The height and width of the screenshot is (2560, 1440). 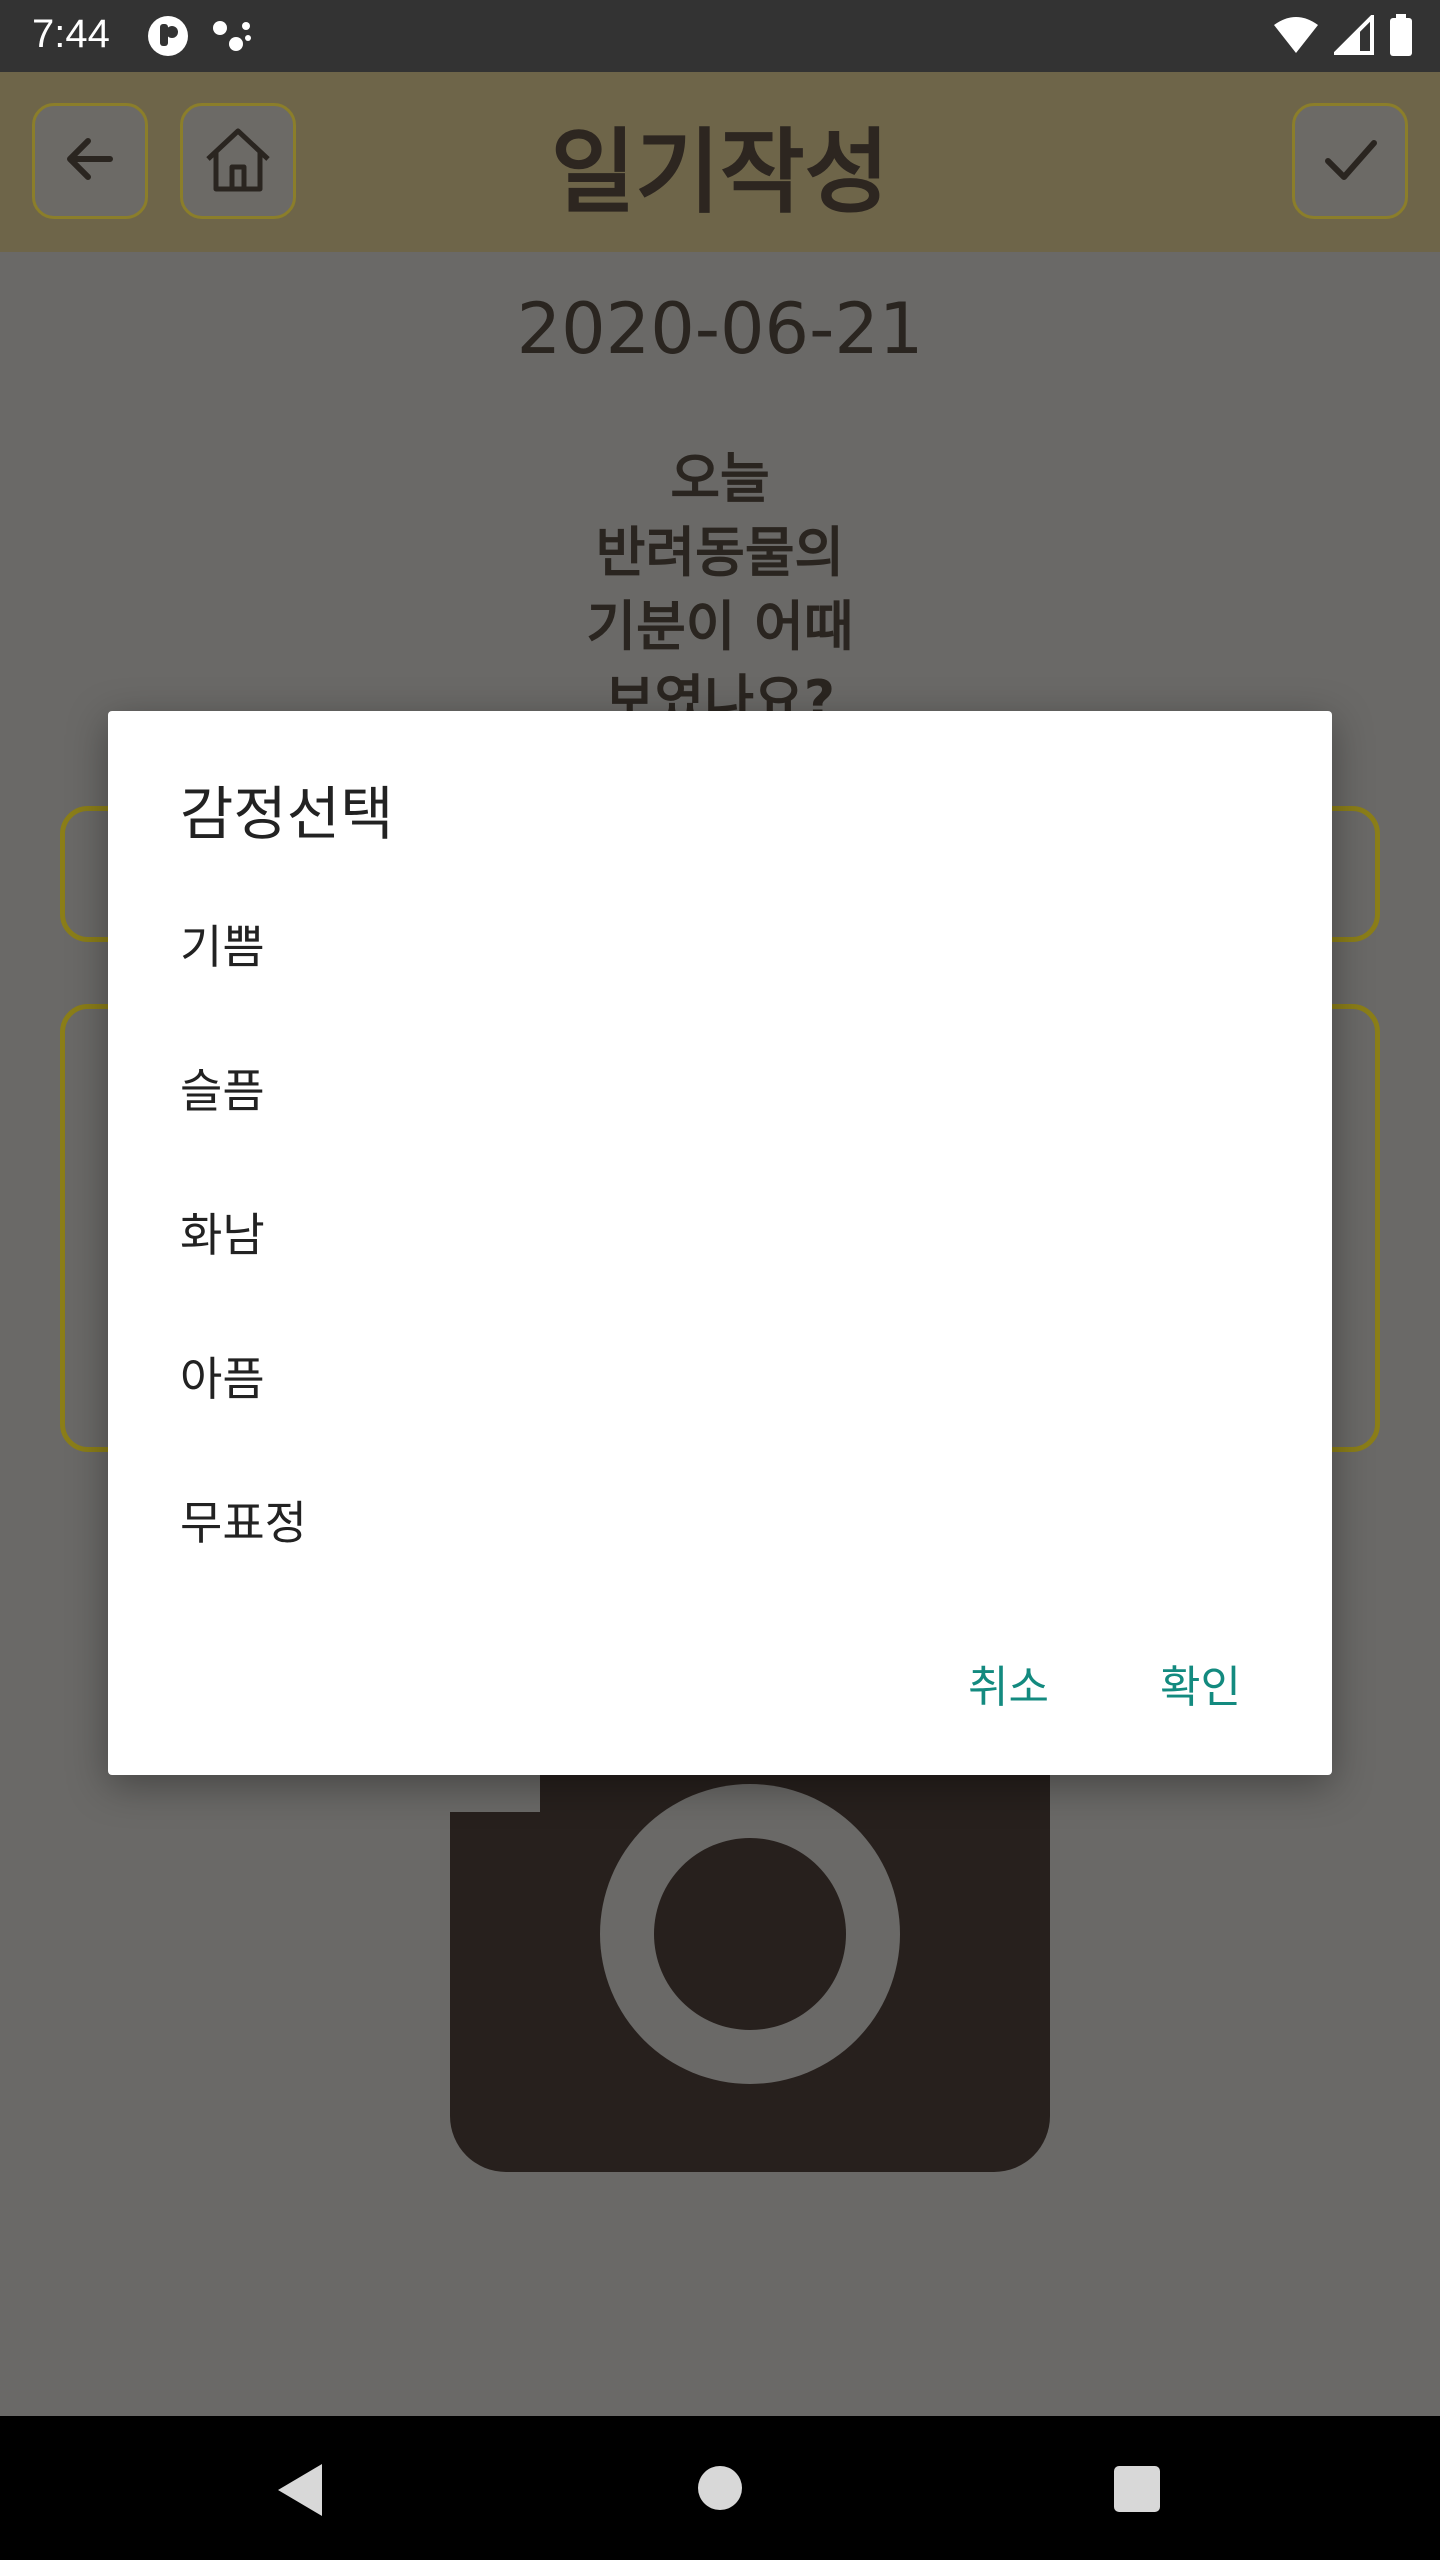 What do you see at coordinates (168, 38) in the screenshot?
I see `notification-app-icon` at bounding box center [168, 38].